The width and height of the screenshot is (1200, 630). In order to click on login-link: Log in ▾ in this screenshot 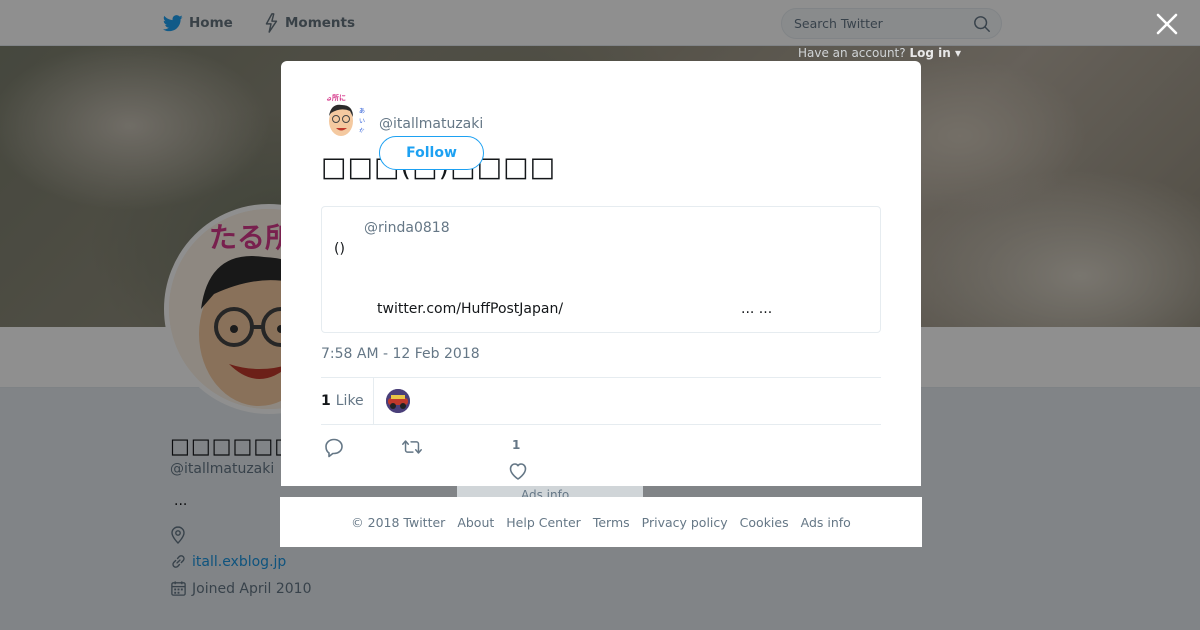, I will do `click(935, 53)`.